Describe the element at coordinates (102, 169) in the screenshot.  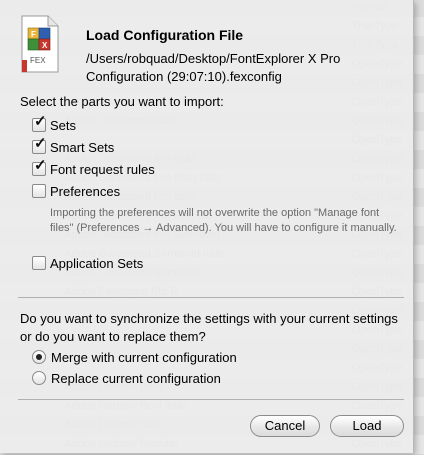
I see `font-request-rules-label: Font request rules` at that location.